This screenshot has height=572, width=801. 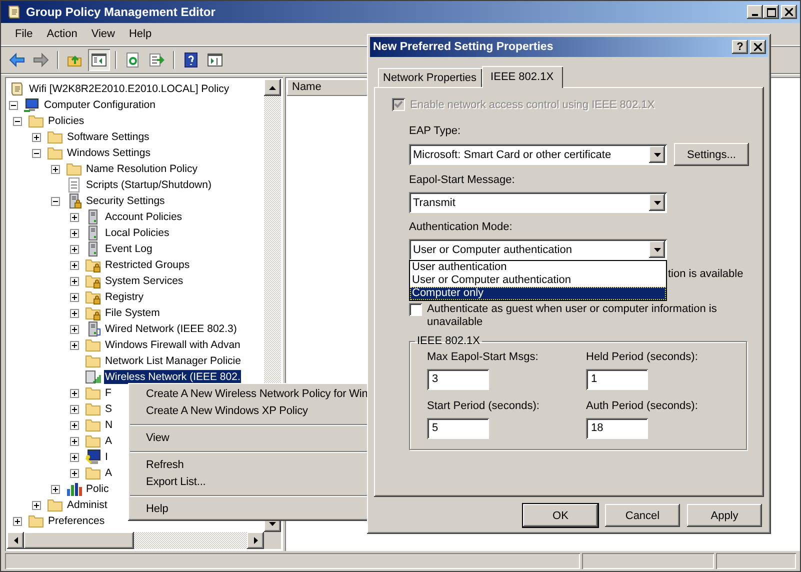 I want to click on group-title: IEEE 802.1X, so click(x=448, y=341).